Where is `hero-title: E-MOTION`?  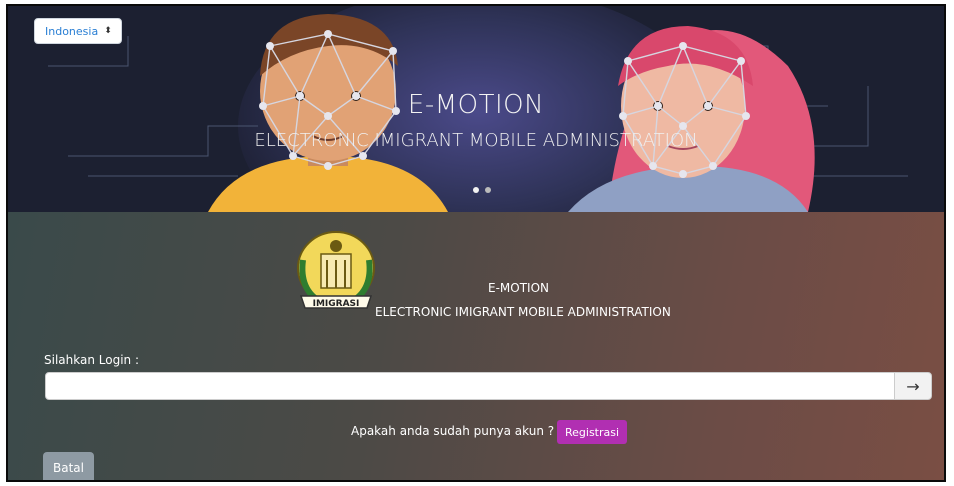 hero-title: E-MOTION is located at coordinates (476, 105).